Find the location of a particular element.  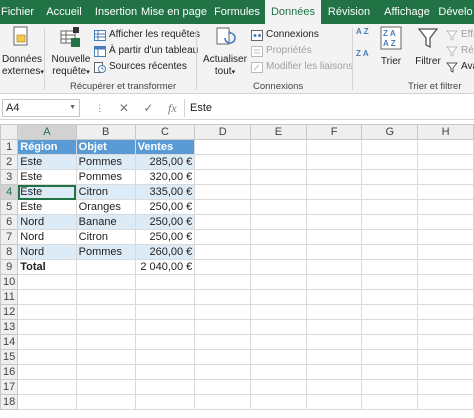

row-header: 9 is located at coordinates (9, 267).